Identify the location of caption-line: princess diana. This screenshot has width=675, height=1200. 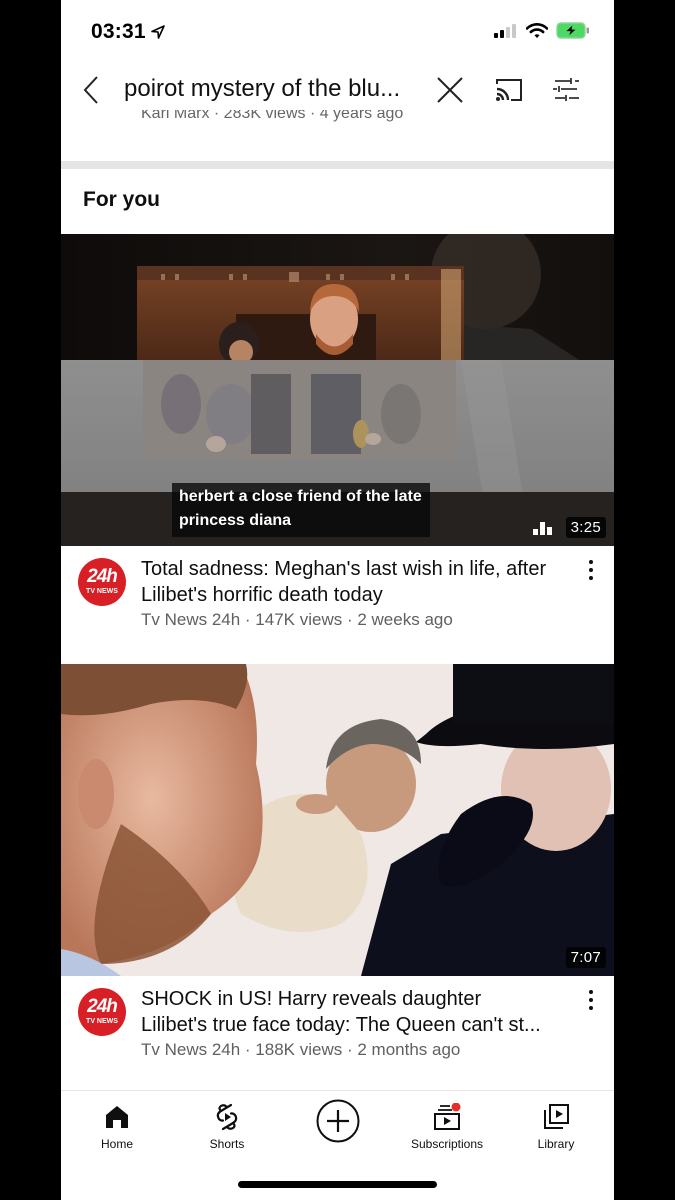
(235, 520).